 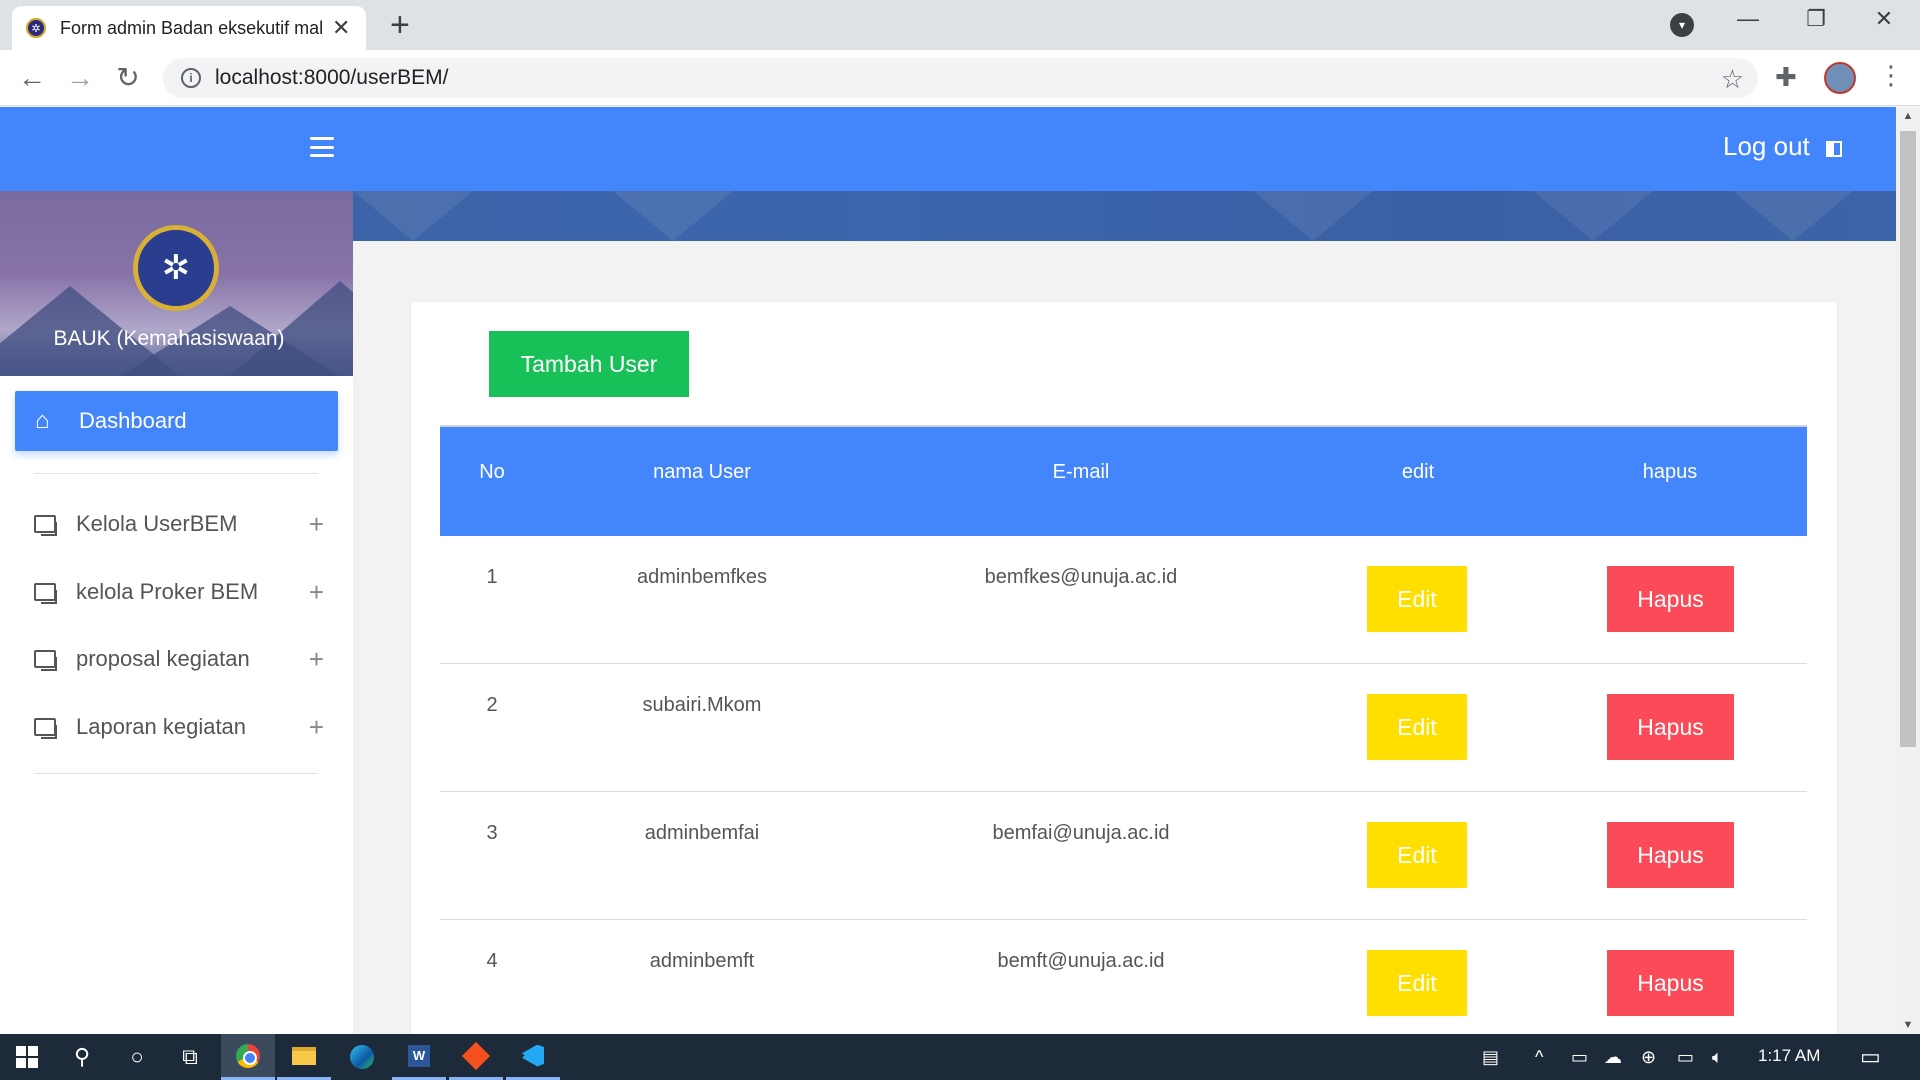 I want to click on sidebar-item-kelola-userbem: Kelola UserBEM +, so click(x=179, y=524).